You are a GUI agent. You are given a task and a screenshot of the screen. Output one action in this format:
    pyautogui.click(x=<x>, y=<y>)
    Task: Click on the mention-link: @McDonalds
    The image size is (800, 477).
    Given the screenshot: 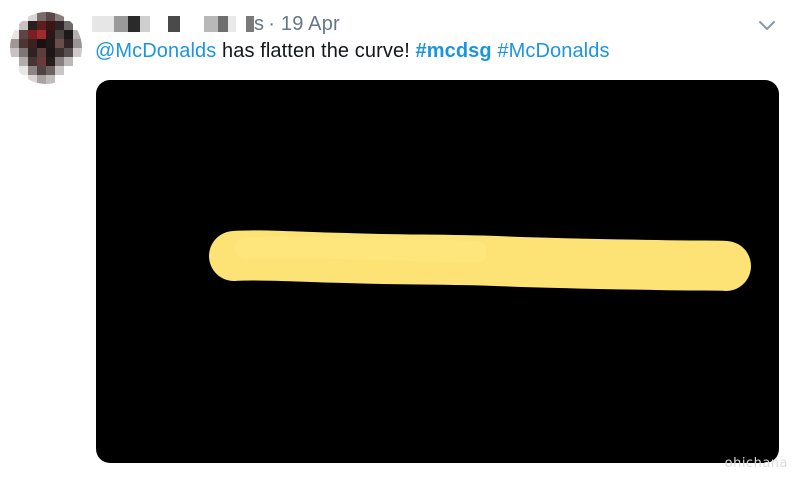 What is the action you would take?
    pyautogui.click(x=155, y=51)
    